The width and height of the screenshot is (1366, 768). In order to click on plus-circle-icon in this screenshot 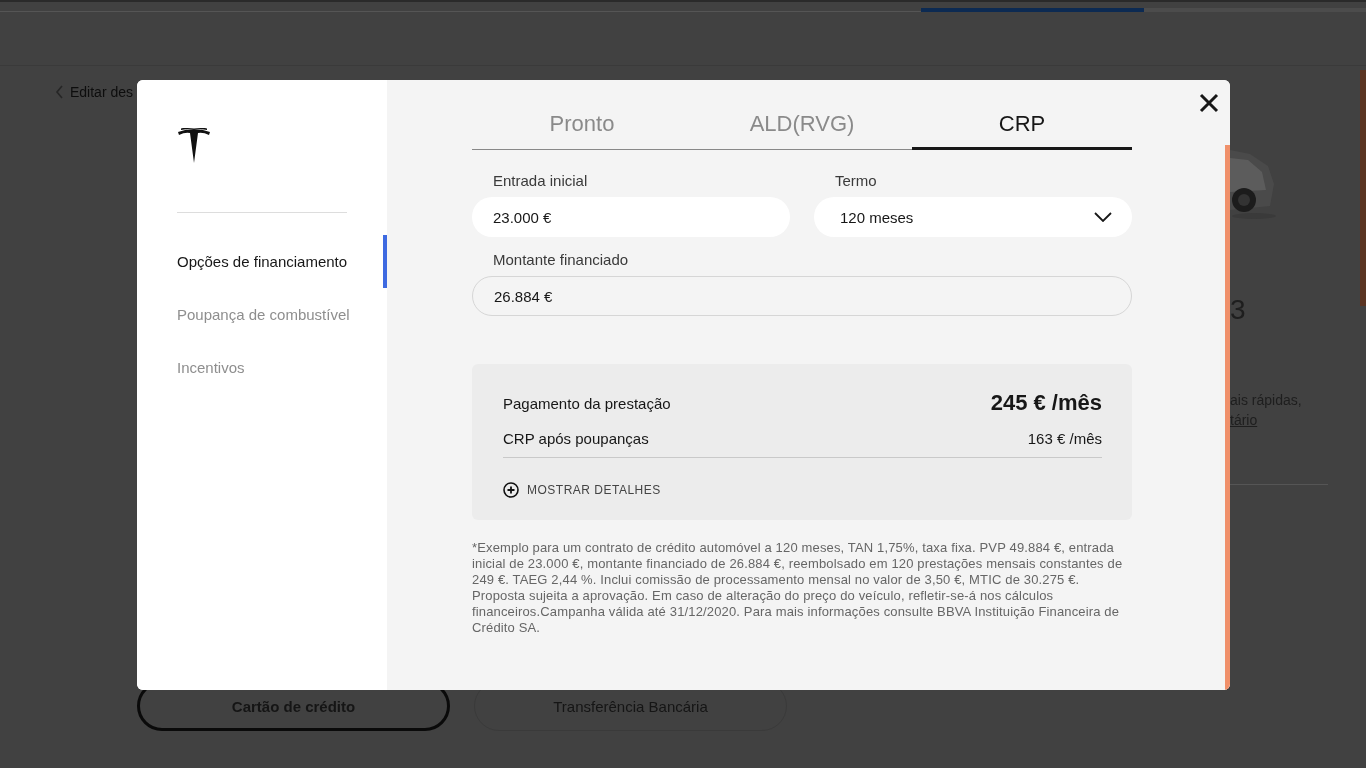, I will do `click(511, 490)`.